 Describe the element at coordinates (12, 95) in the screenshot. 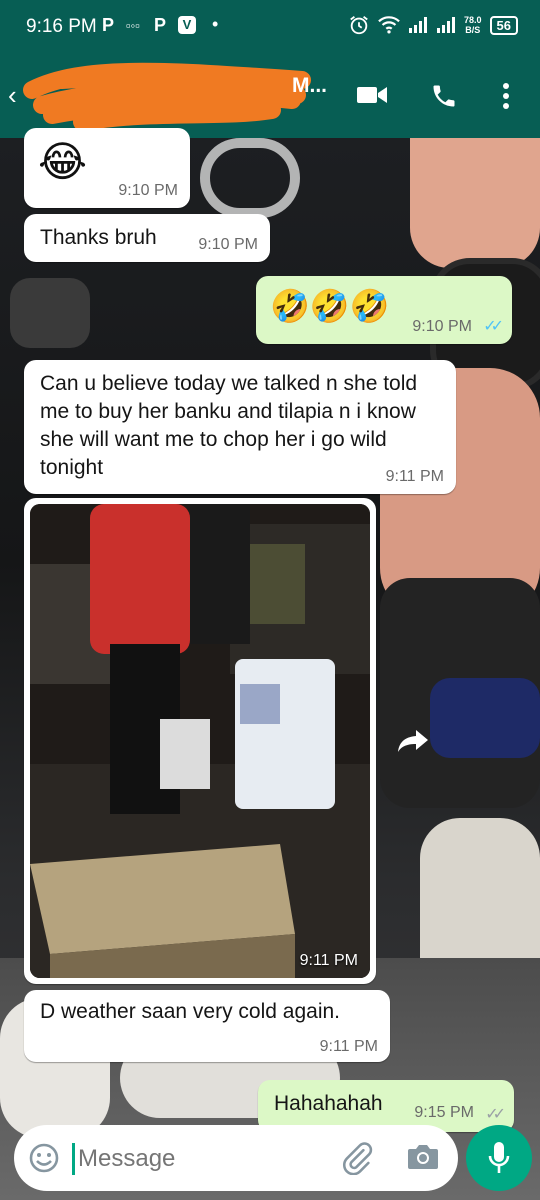

I see `back-arrow-icon: ‹` at that location.